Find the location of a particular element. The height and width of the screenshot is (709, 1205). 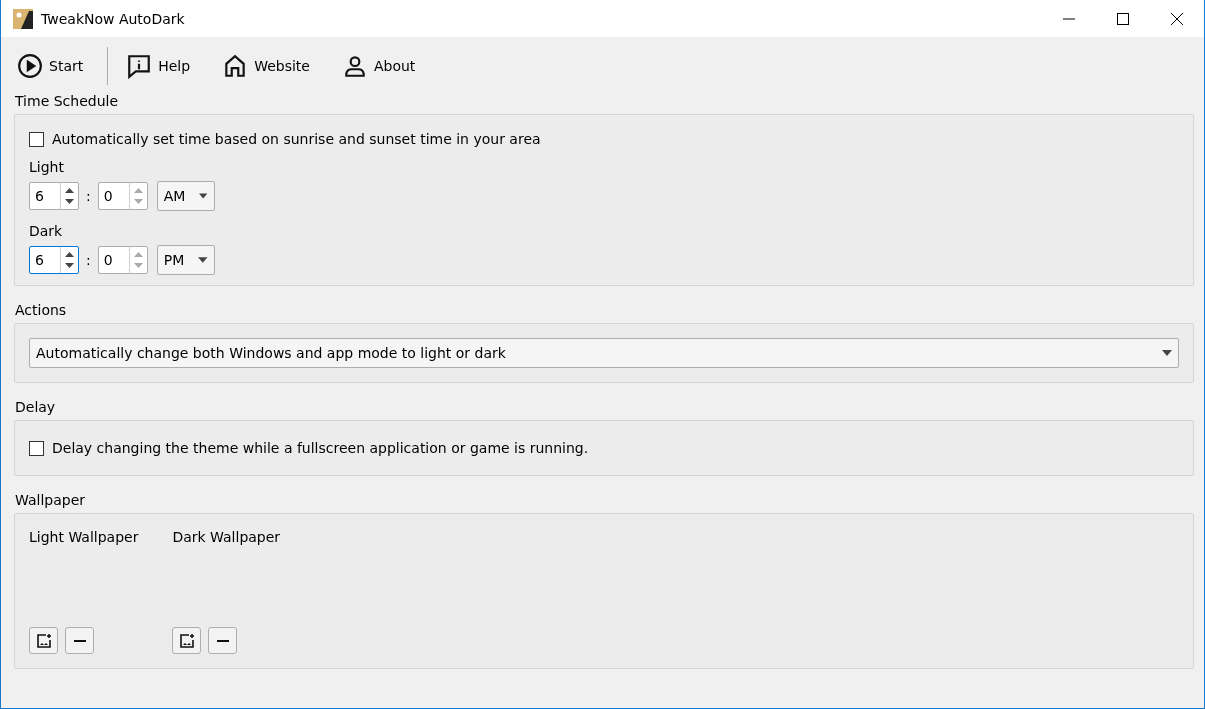

wallpaper-label: Dark Wallpaper is located at coordinates (226, 537).